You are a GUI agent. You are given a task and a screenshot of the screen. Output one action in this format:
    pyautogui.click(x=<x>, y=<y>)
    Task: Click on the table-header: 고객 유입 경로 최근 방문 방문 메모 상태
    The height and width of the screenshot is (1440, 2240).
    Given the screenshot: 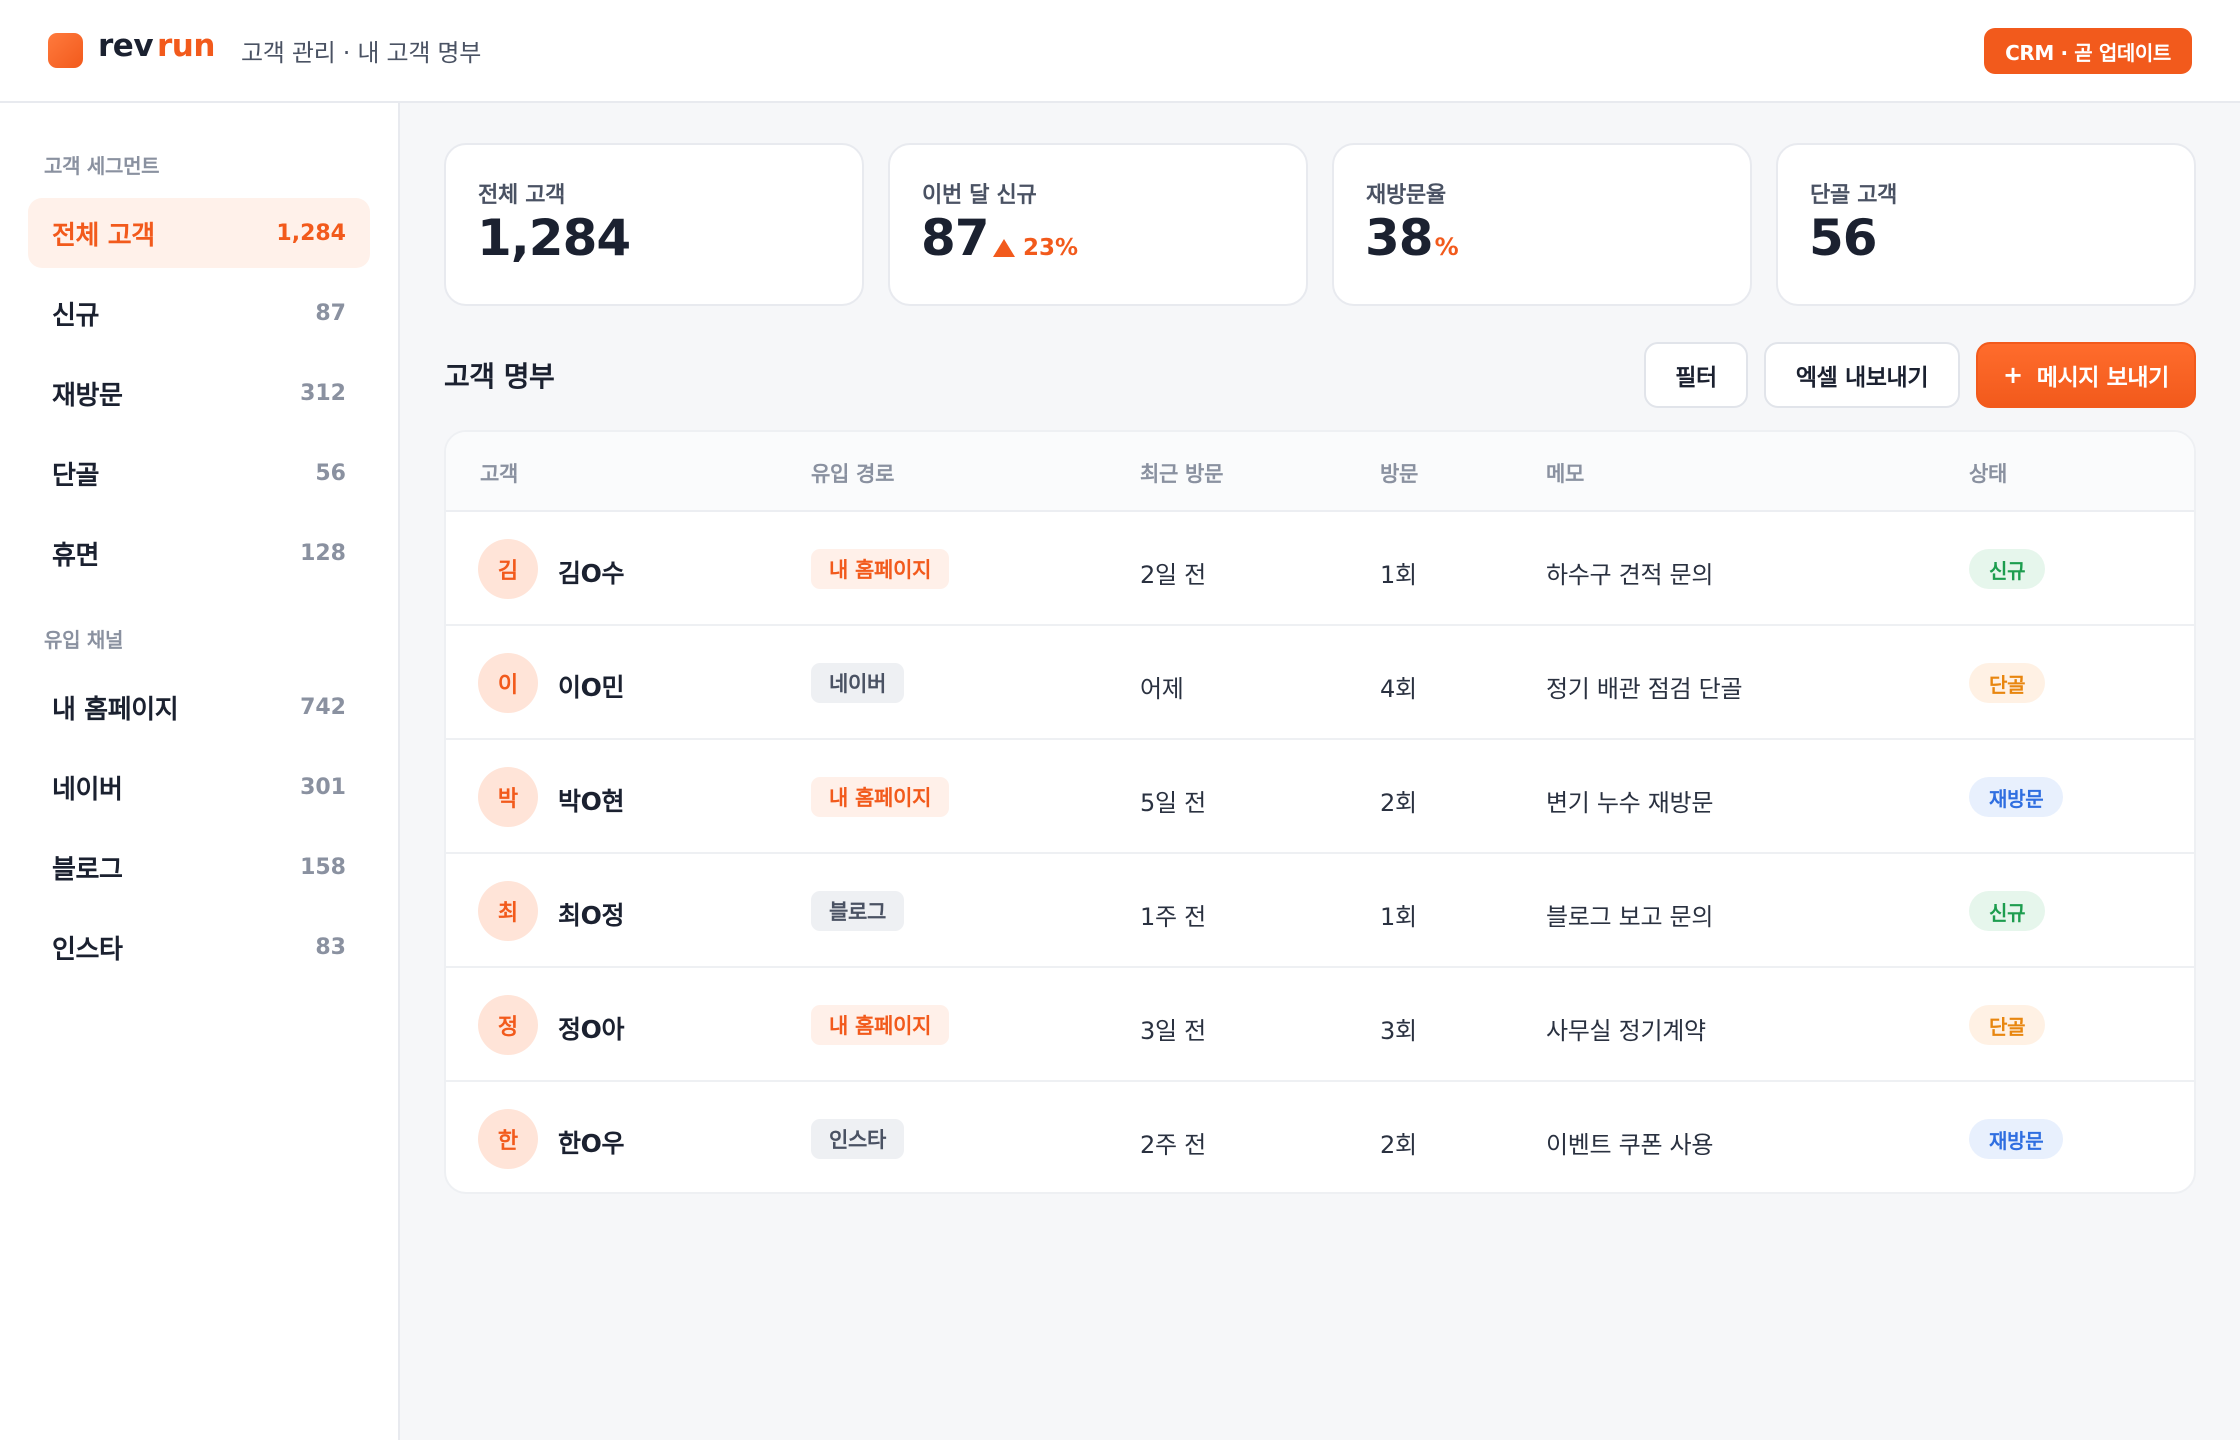 What is the action you would take?
    pyautogui.click(x=1320, y=472)
    